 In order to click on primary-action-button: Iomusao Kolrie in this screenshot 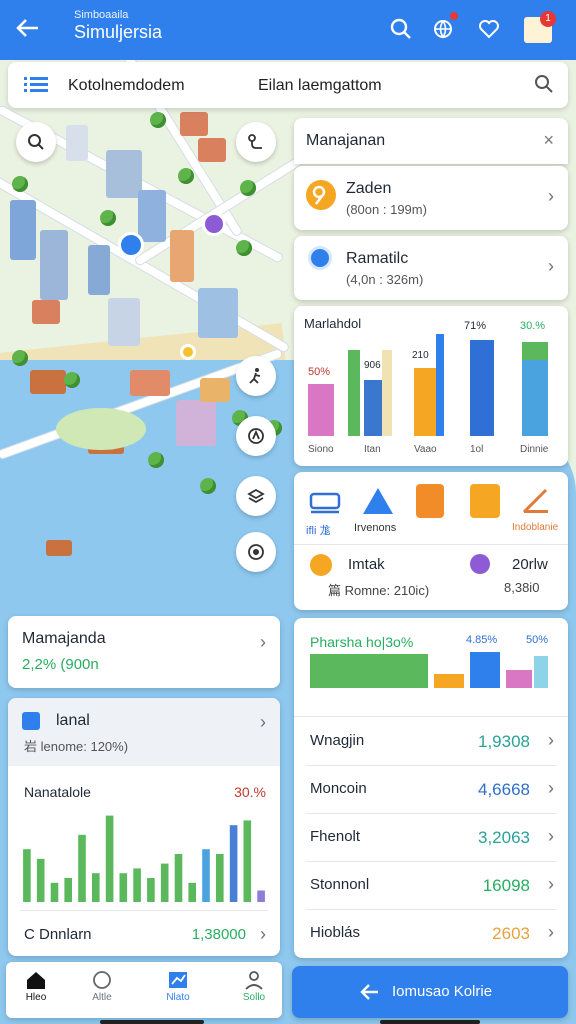, I will do `click(430, 992)`.